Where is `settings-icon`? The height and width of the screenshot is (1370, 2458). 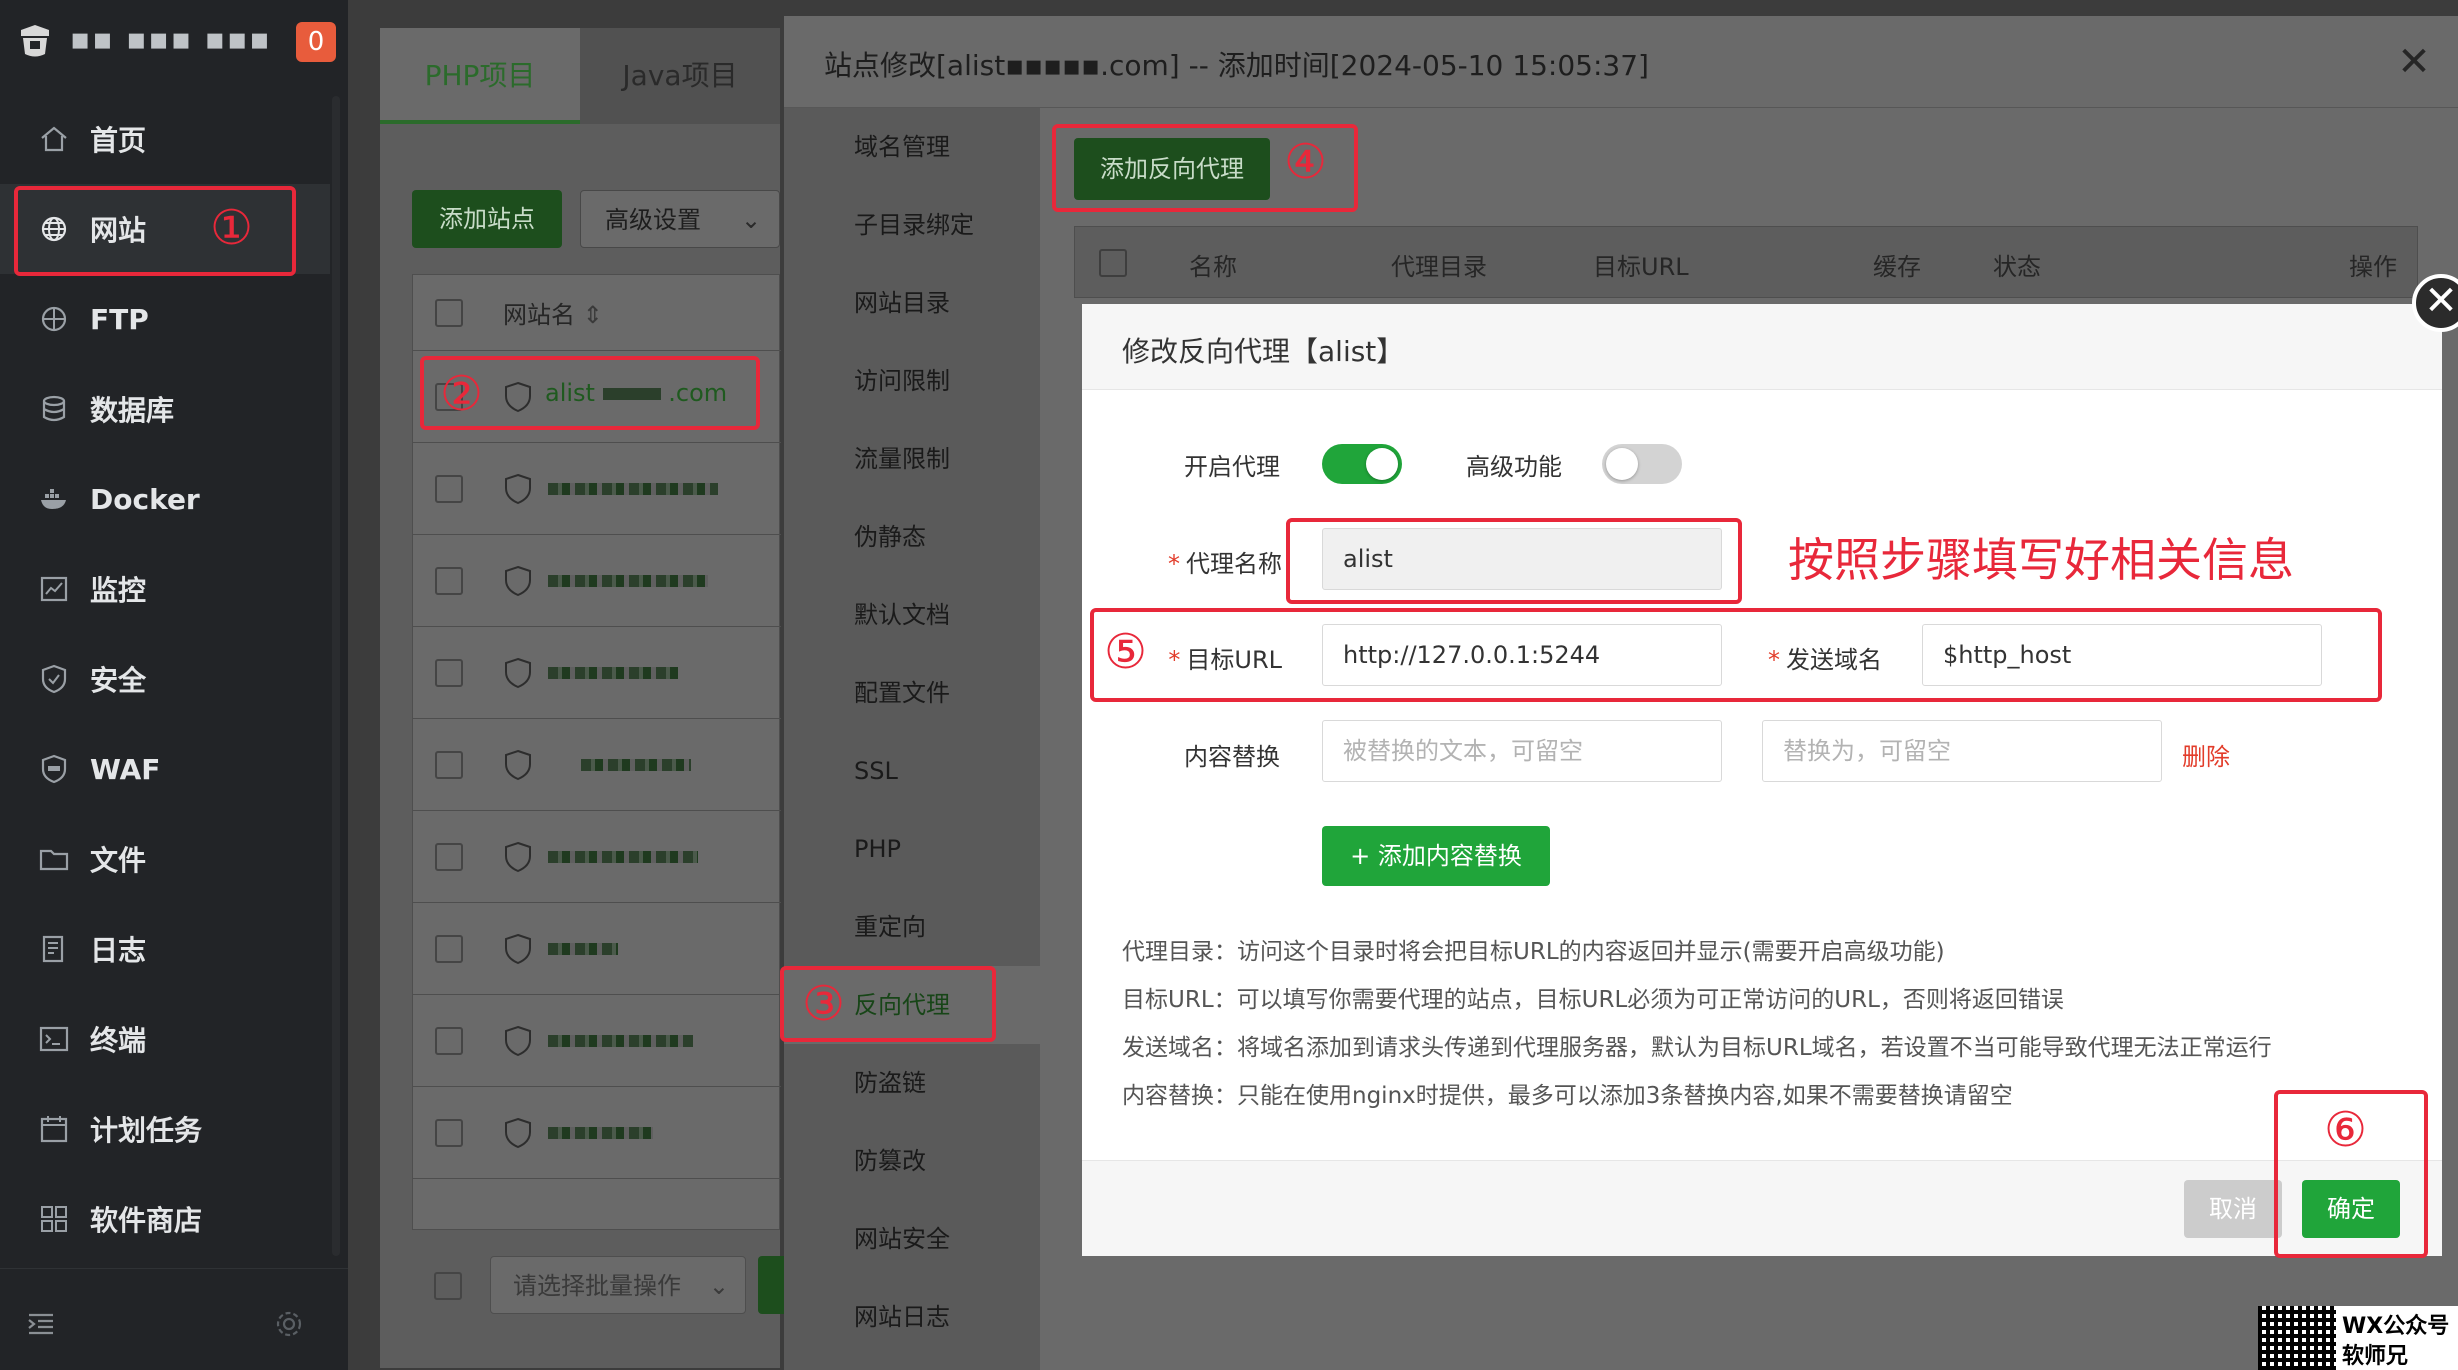 settings-icon is located at coordinates (289, 1324).